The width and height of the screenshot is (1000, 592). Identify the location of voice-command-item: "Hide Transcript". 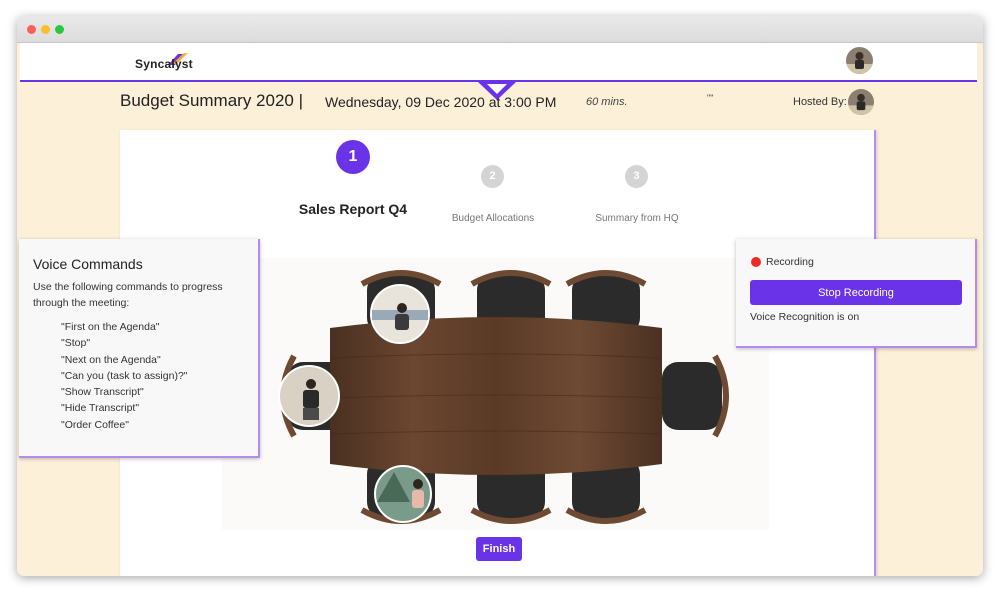
(100, 408).